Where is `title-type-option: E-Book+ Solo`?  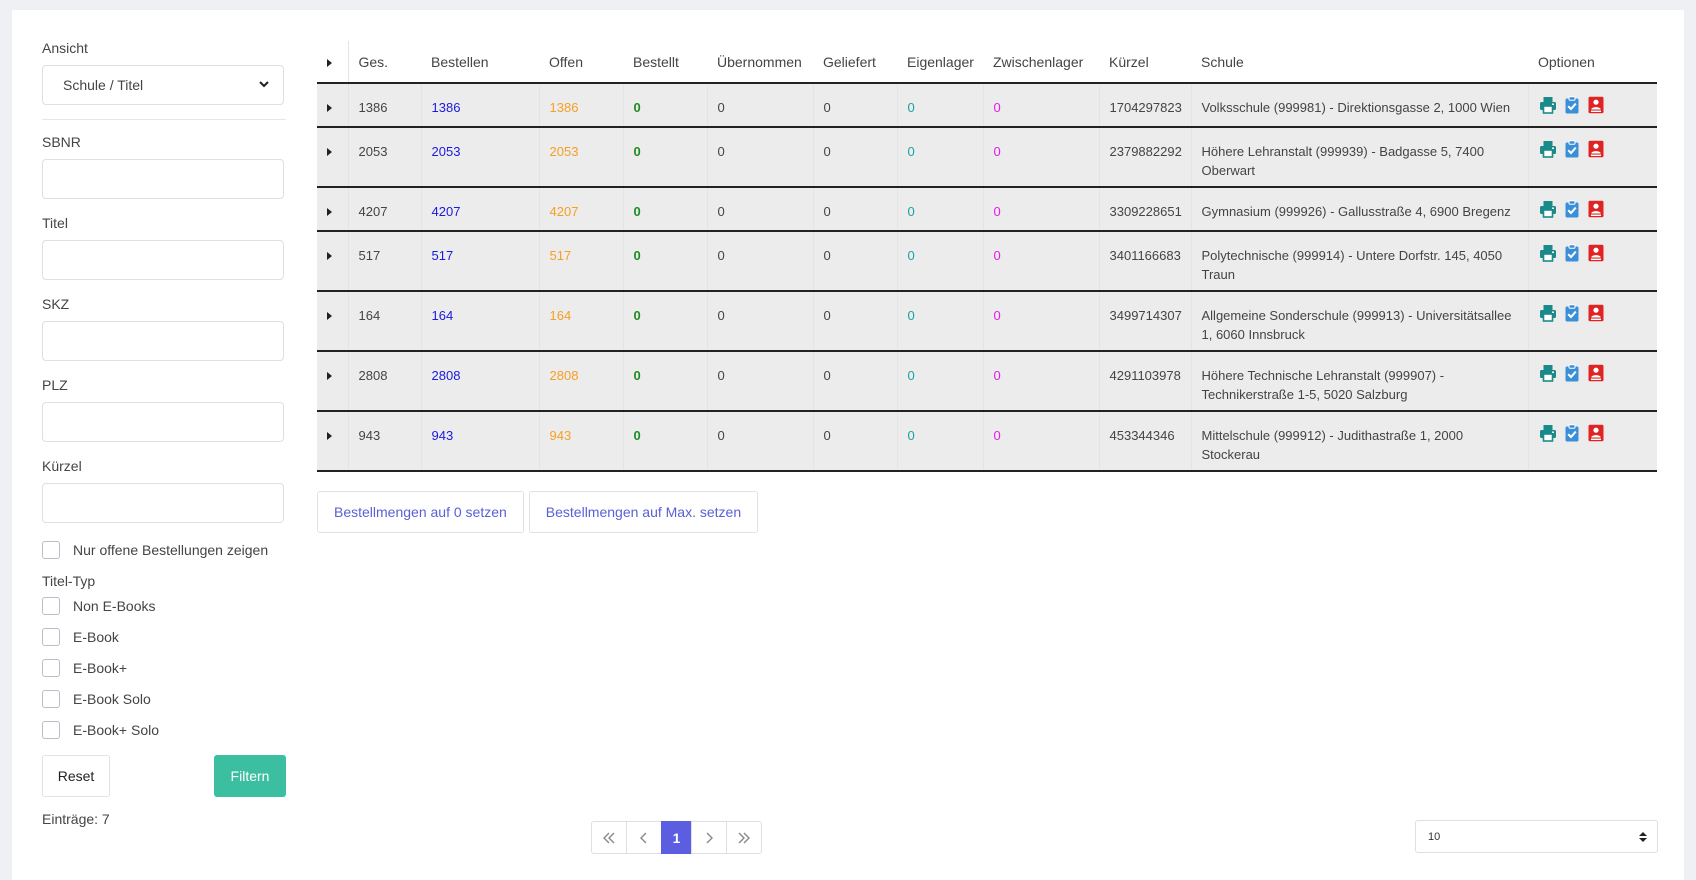
title-type-option: E-Book+ Solo is located at coordinates (164, 730).